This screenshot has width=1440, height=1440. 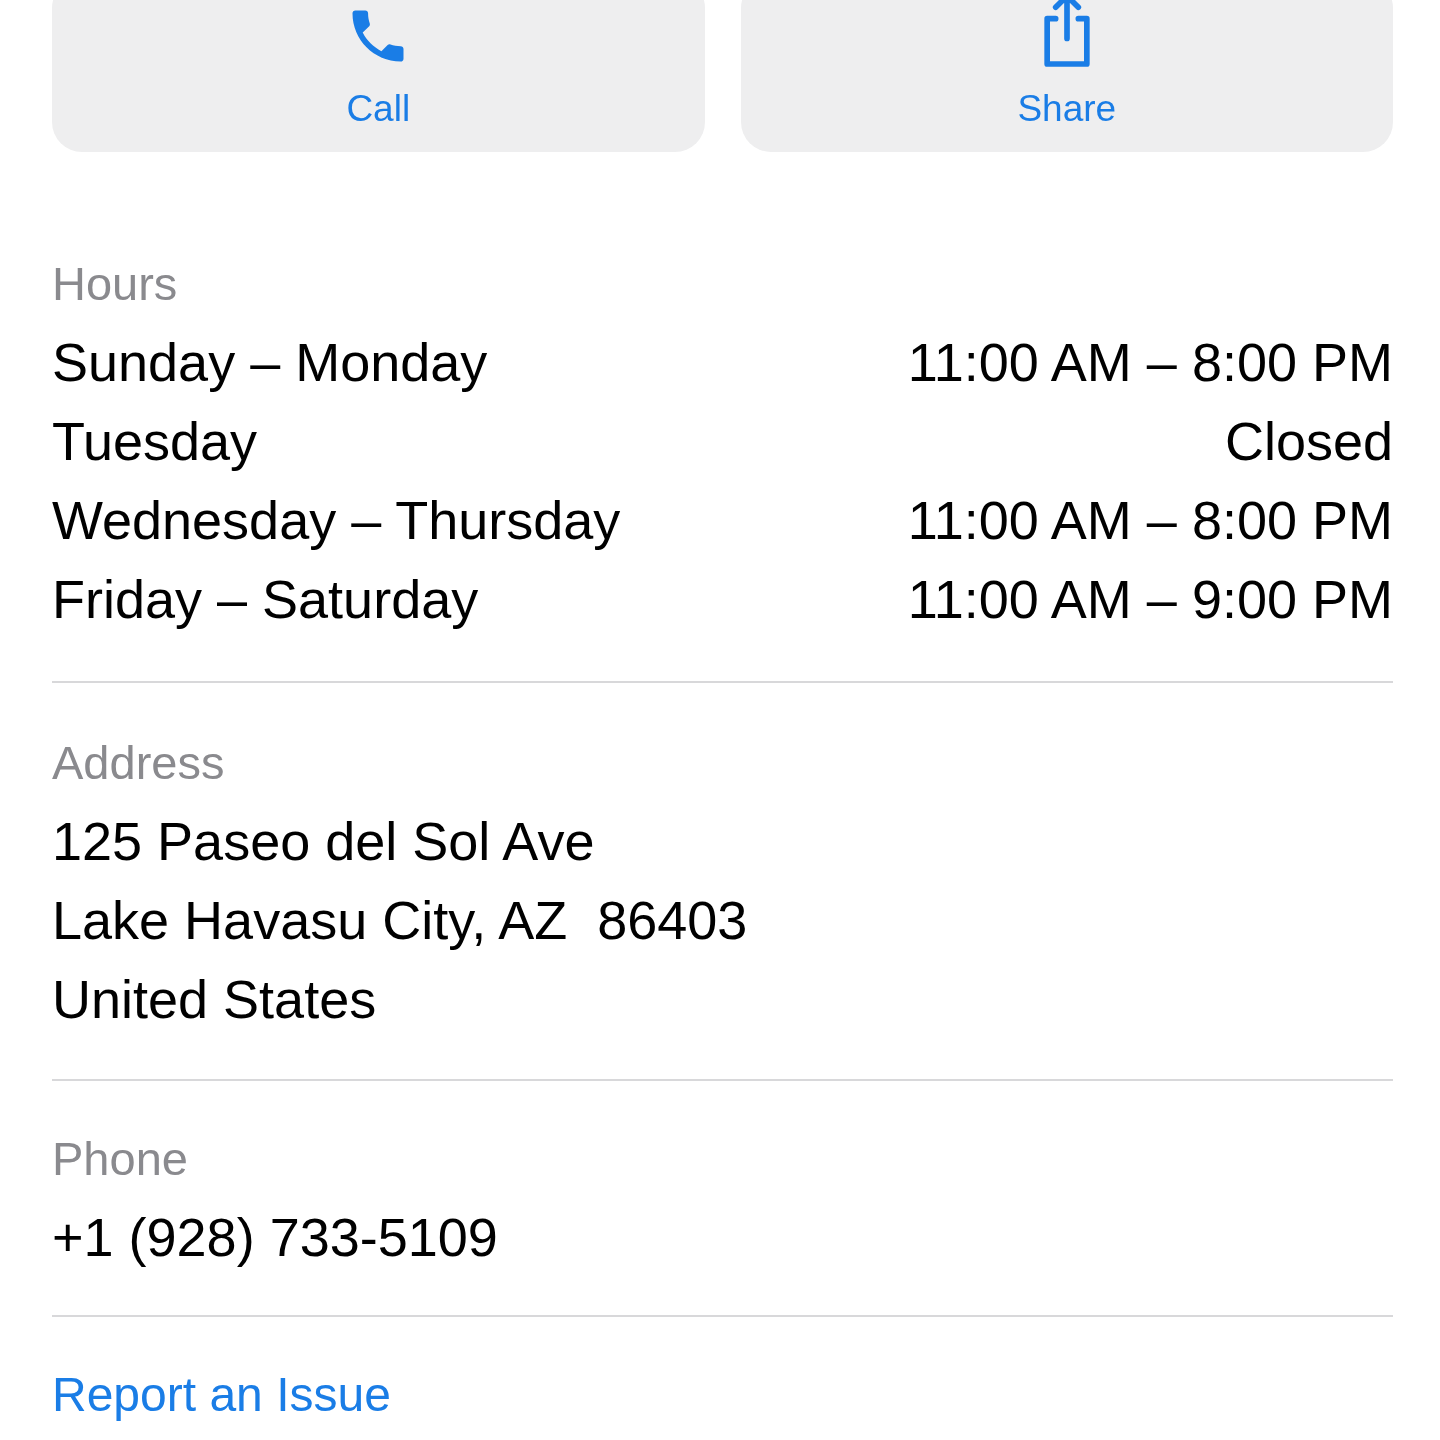 What do you see at coordinates (265, 599) in the screenshot?
I see `days-text: Friday – Saturday` at bounding box center [265, 599].